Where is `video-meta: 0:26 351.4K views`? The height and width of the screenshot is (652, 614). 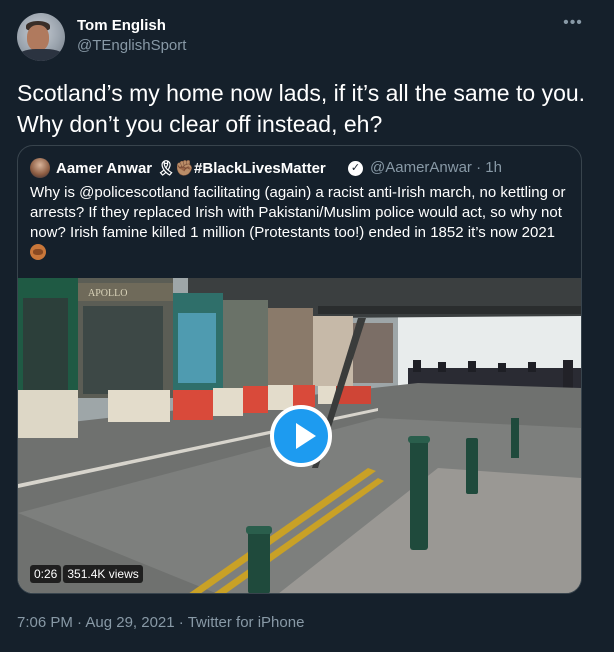 video-meta: 0:26 351.4K views is located at coordinates (86, 574).